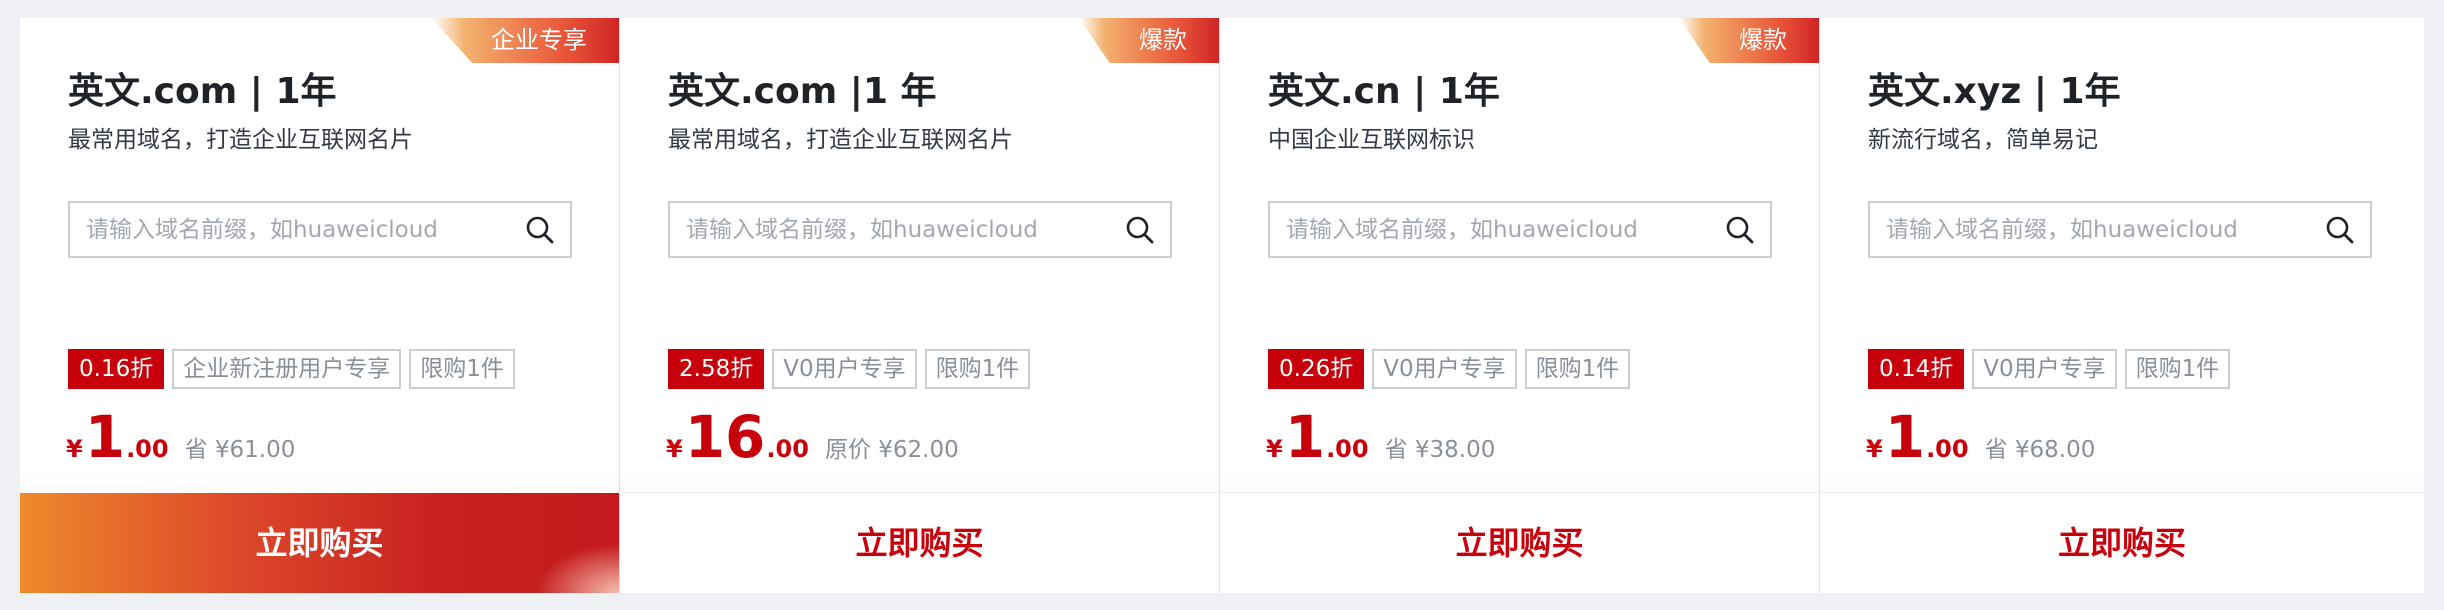 The height and width of the screenshot is (610, 2444). What do you see at coordinates (116, 369) in the screenshot?
I see `discount-badge: 0.16折` at bounding box center [116, 369].